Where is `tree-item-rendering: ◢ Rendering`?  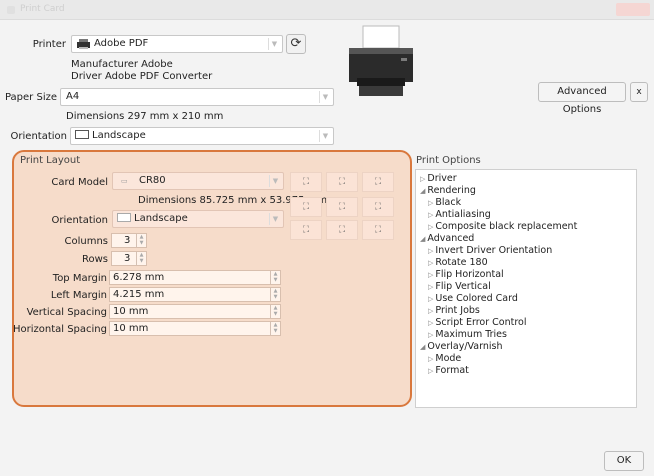
tree-item-rendering: ◢ Rendering is located at coordinates (448, 190).